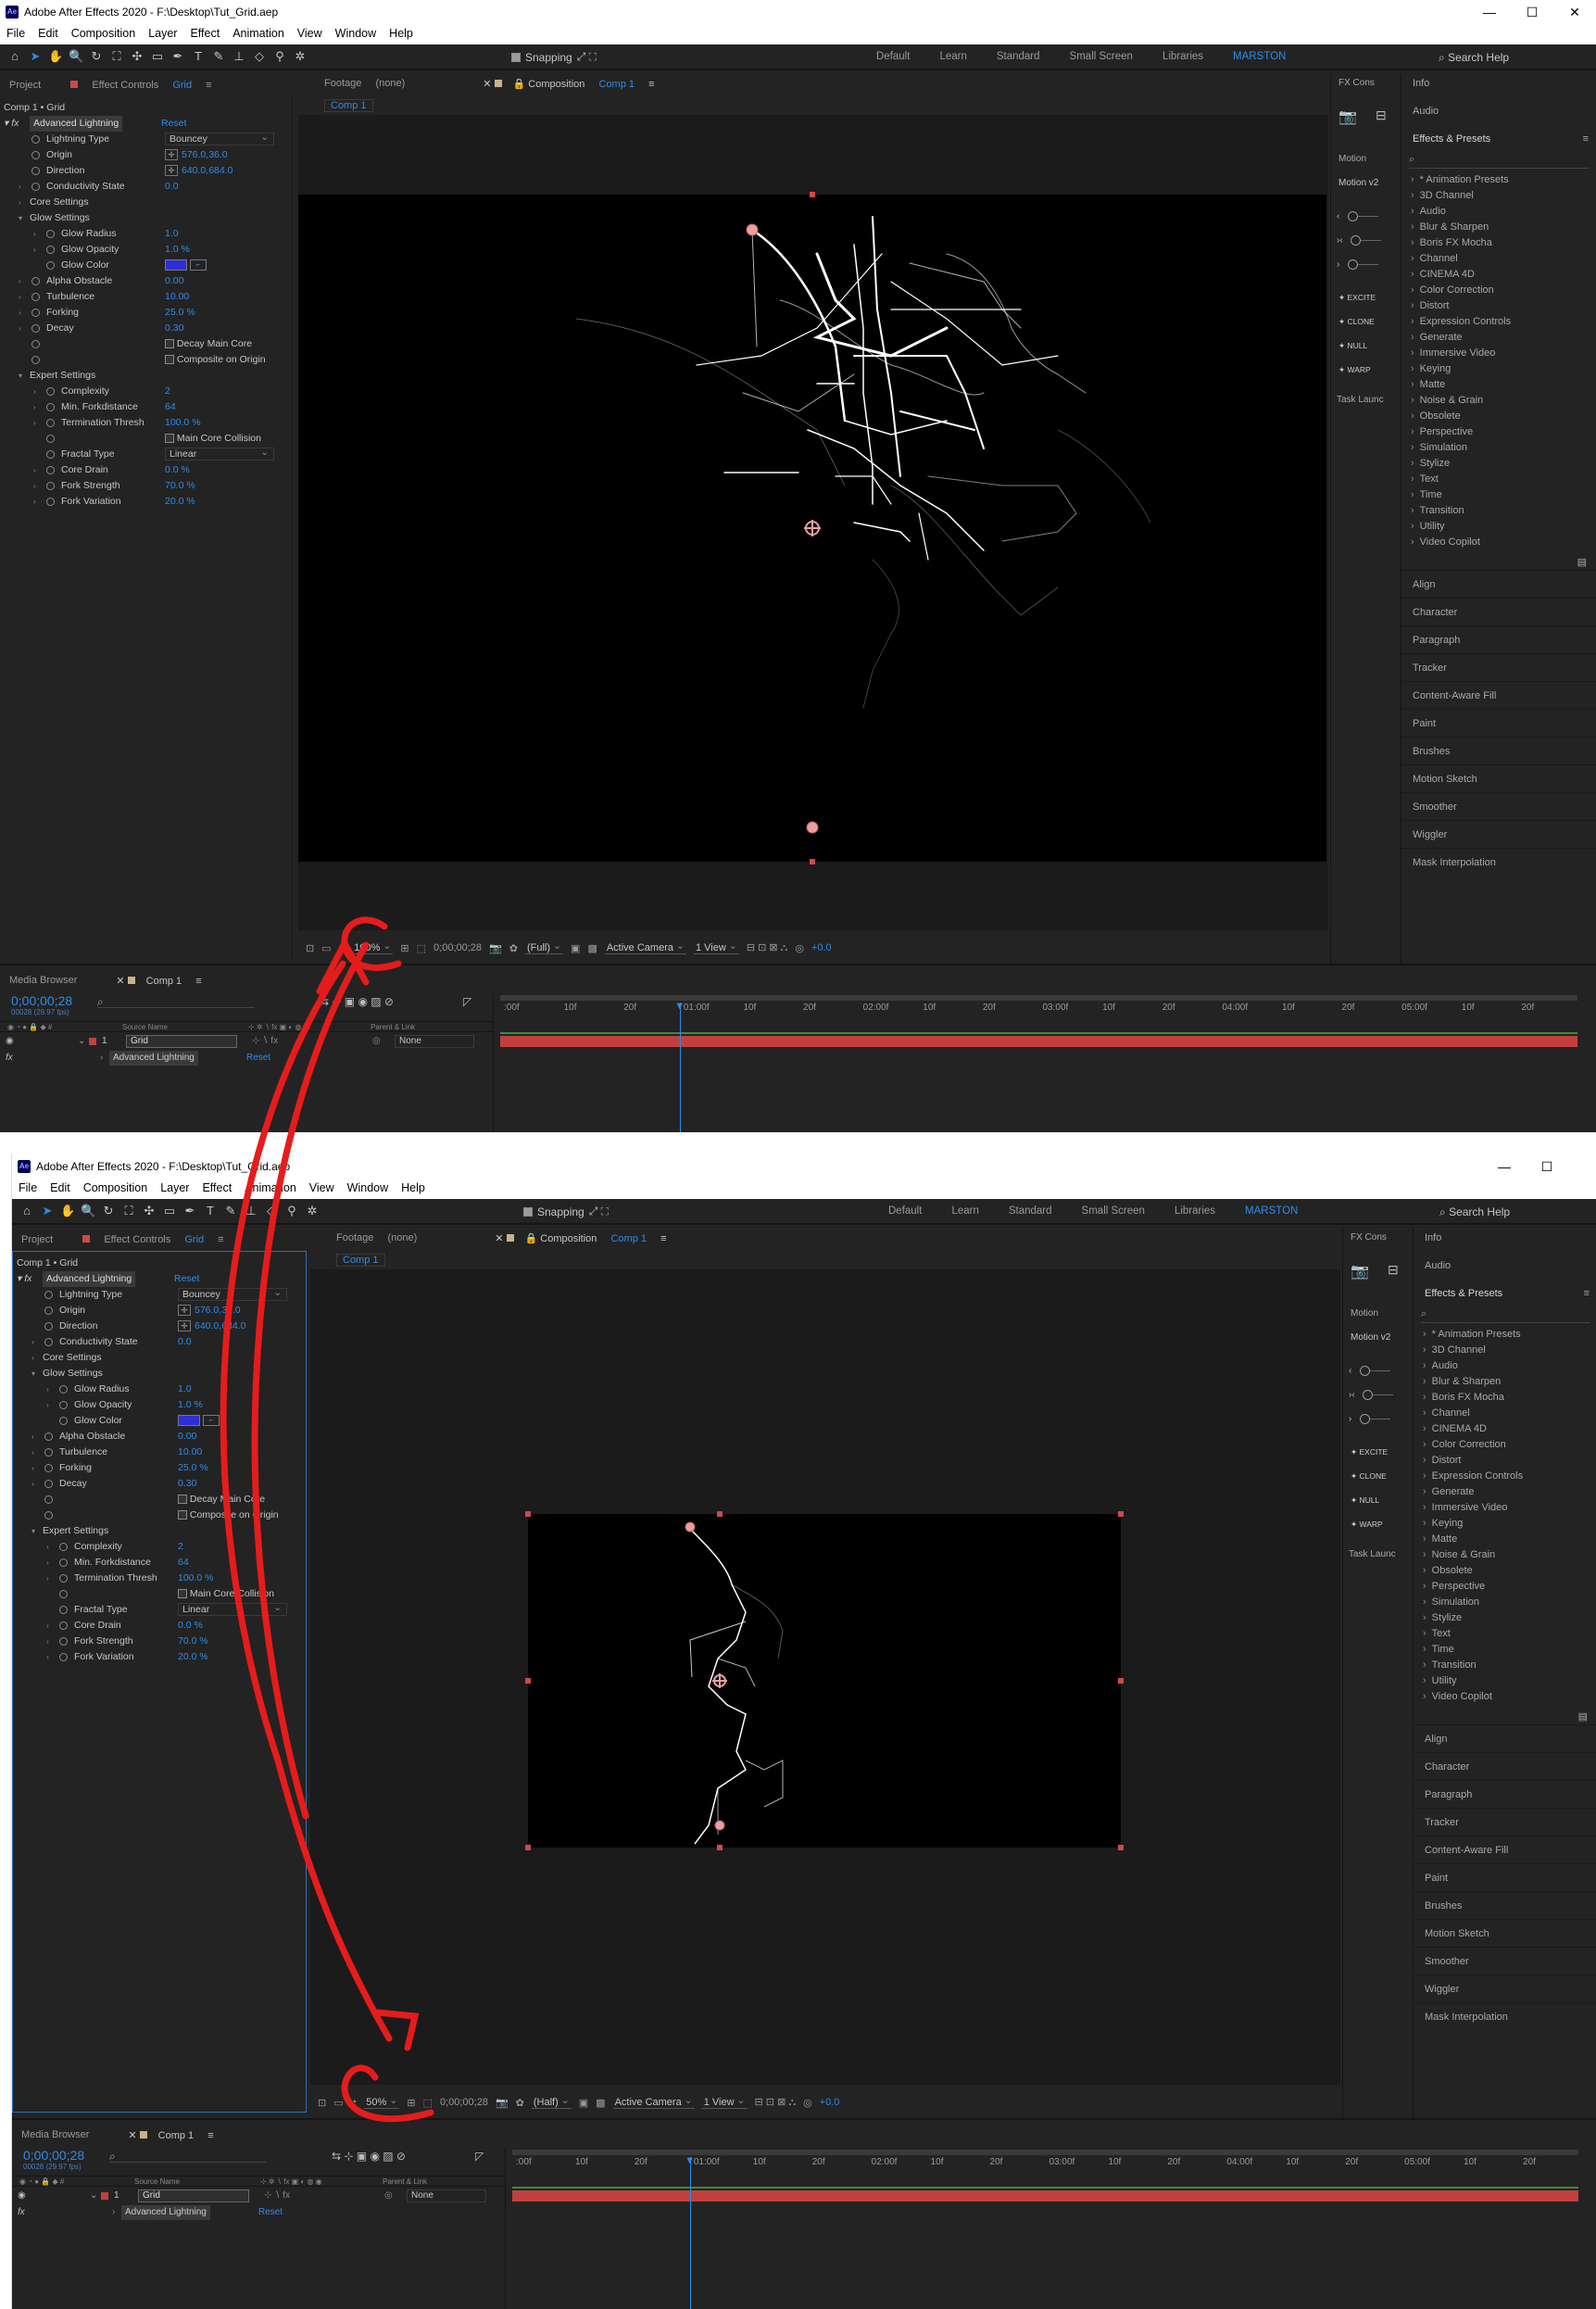  I want to click on camera-icon: 📷, so click(1347, 116).